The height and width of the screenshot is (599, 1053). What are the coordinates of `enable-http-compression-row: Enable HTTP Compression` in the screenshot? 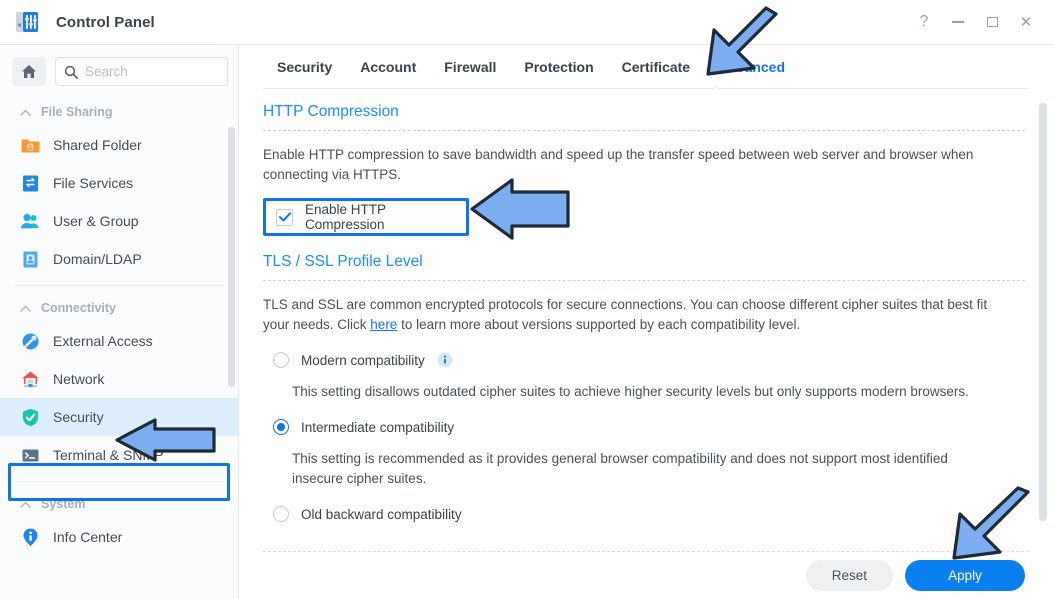 It's located at (366, 217).